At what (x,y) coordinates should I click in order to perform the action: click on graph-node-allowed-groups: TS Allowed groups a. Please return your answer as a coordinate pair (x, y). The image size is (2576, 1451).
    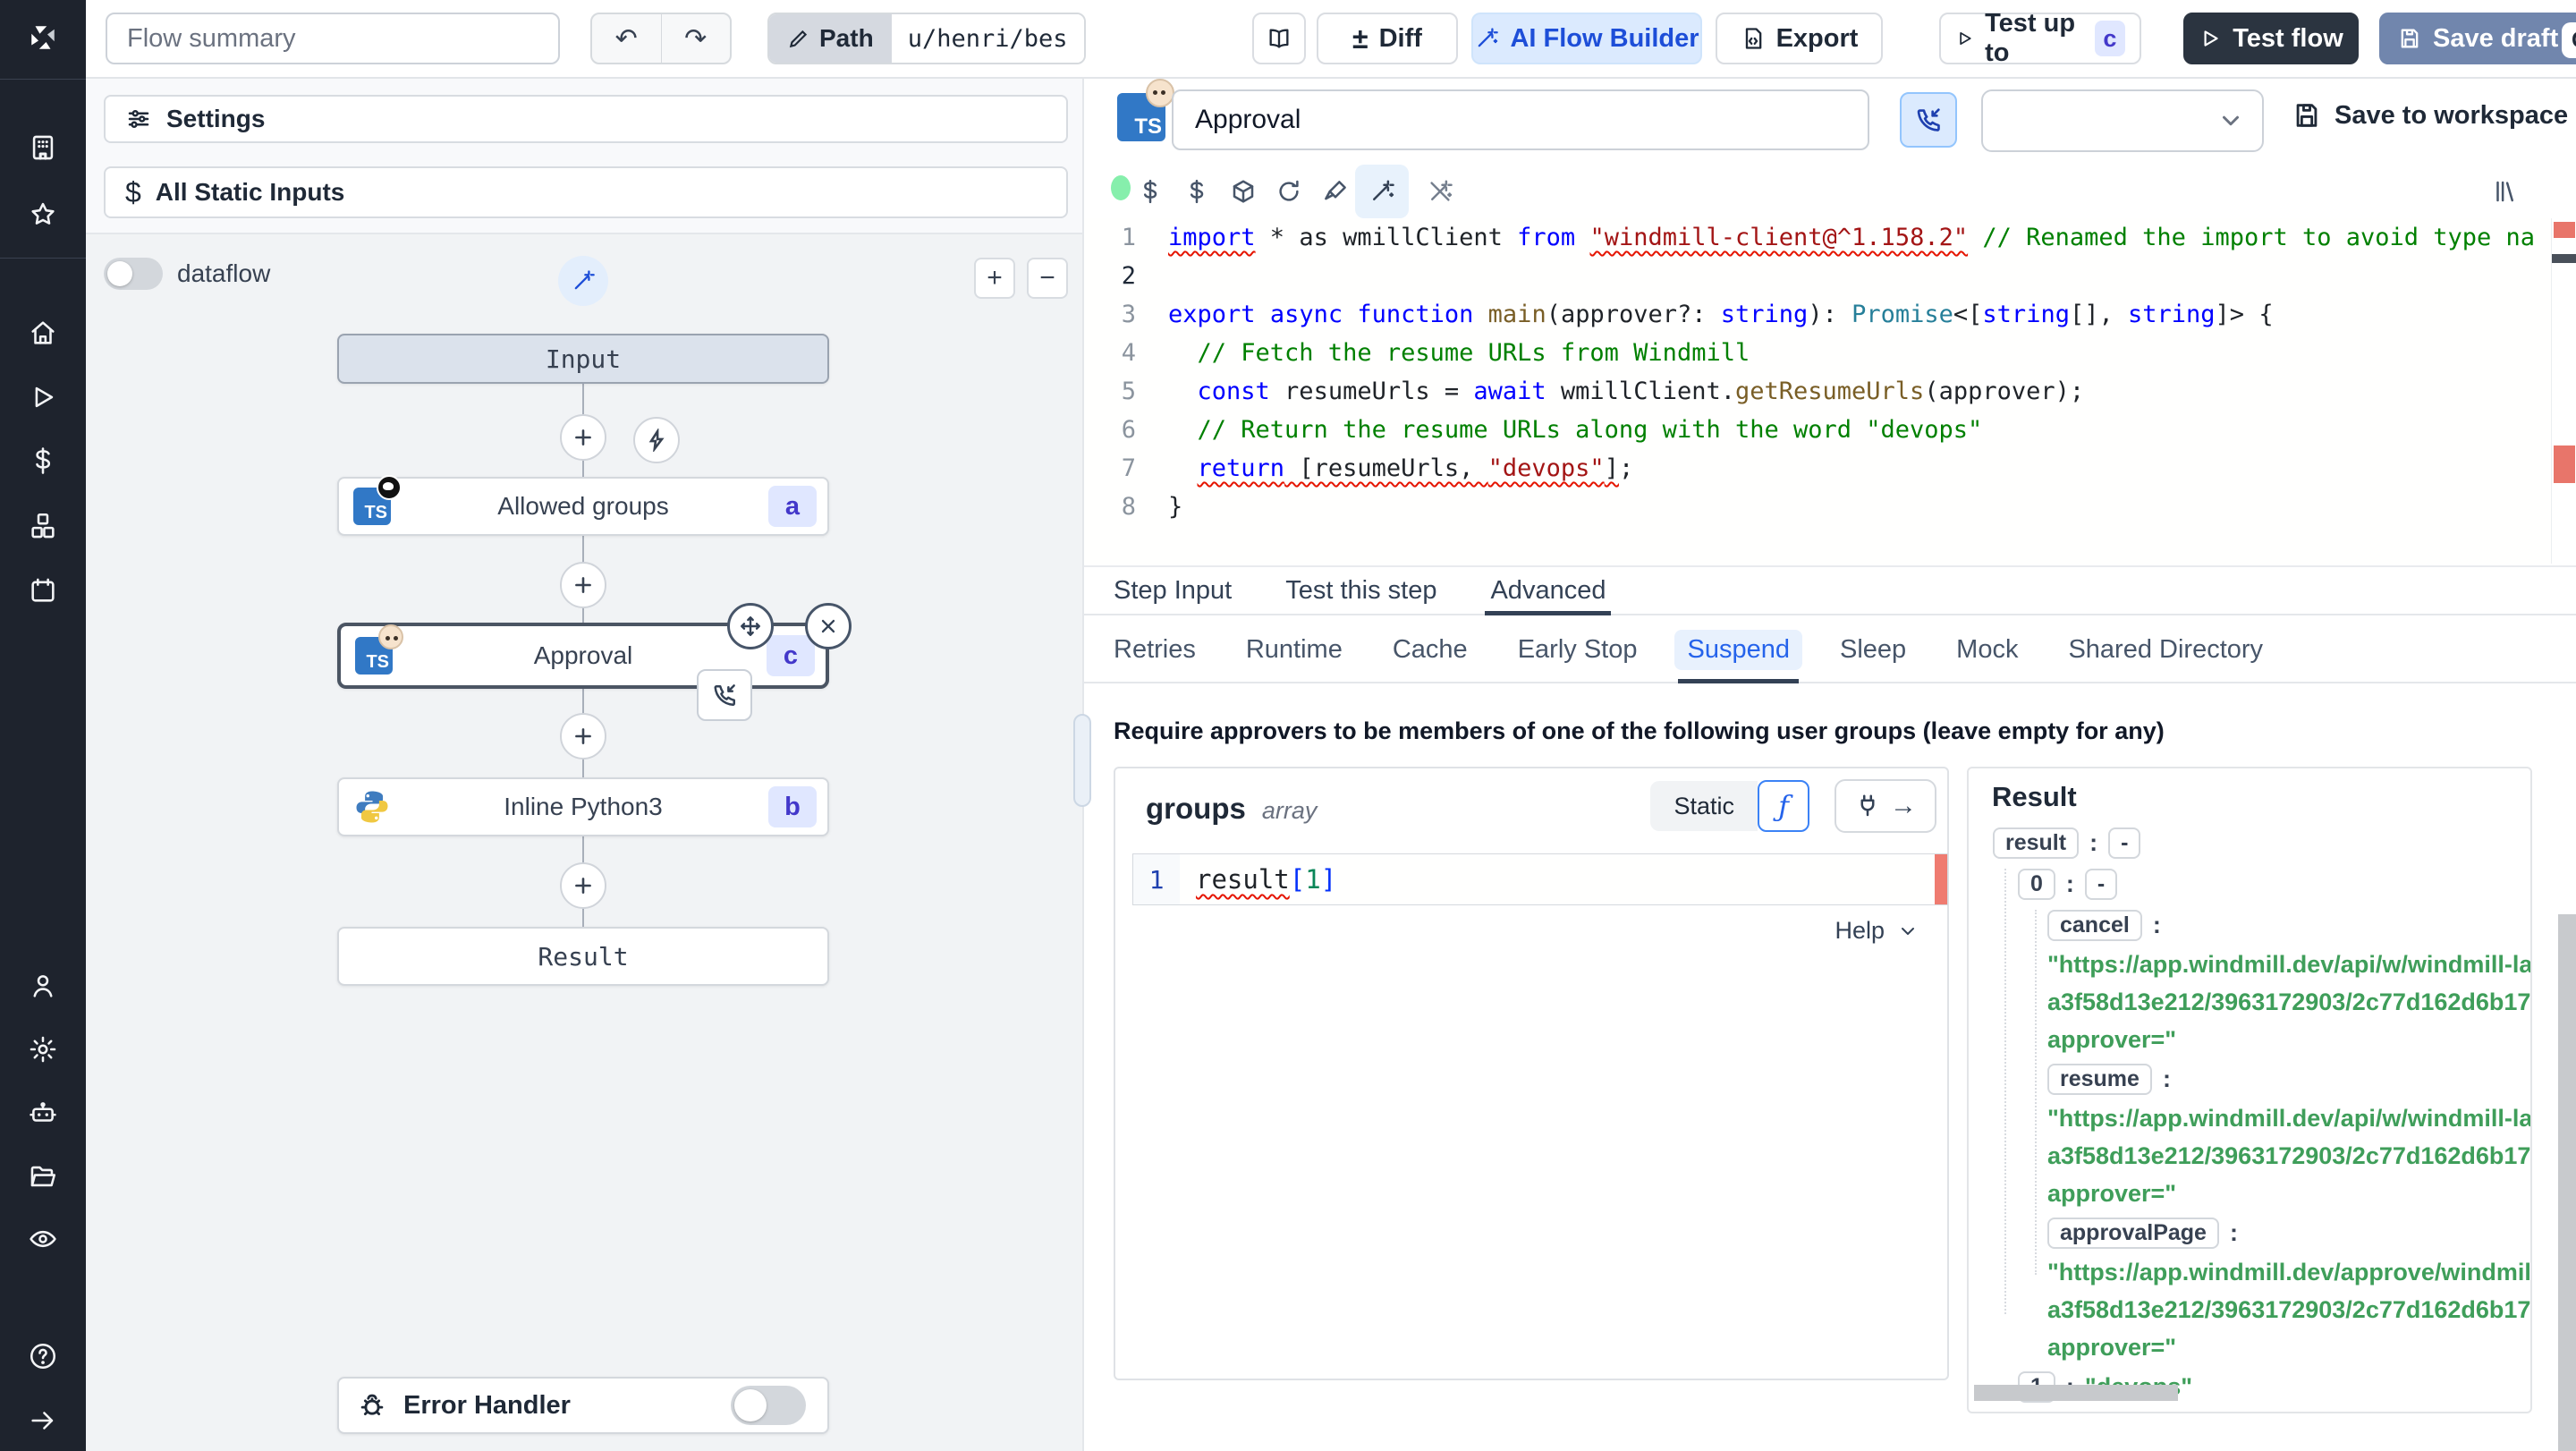
    Looking at the image, I should click on (583, 506).